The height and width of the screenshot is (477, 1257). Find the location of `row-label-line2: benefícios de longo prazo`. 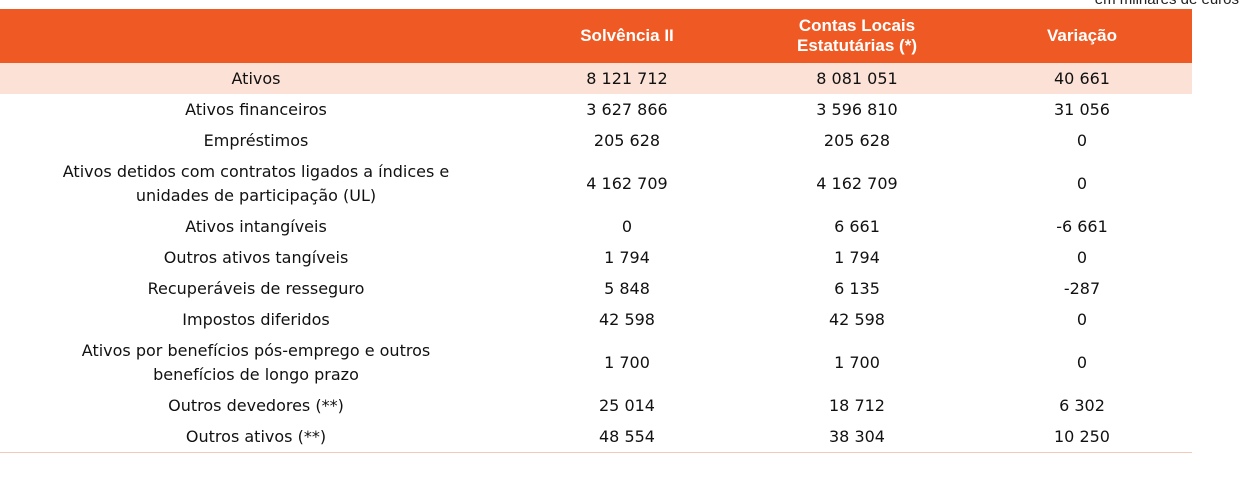

row-label-line2: benefícios de longo prazo is located at coordinates (256, 374).